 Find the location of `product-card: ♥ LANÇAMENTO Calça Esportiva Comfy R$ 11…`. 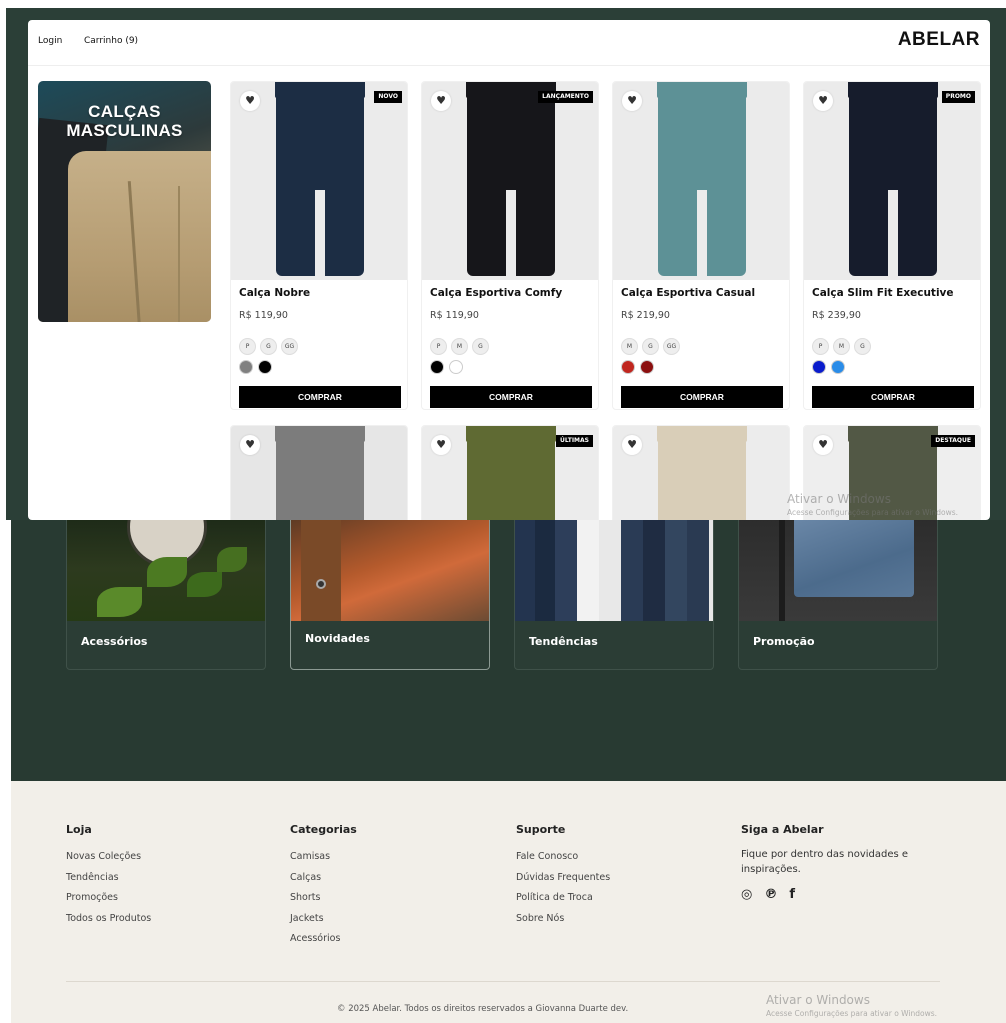

product-card: ♥ LANÇAMENTO Calça Esportiva Comfy R$ 11… is located at coordinates (510, 245).